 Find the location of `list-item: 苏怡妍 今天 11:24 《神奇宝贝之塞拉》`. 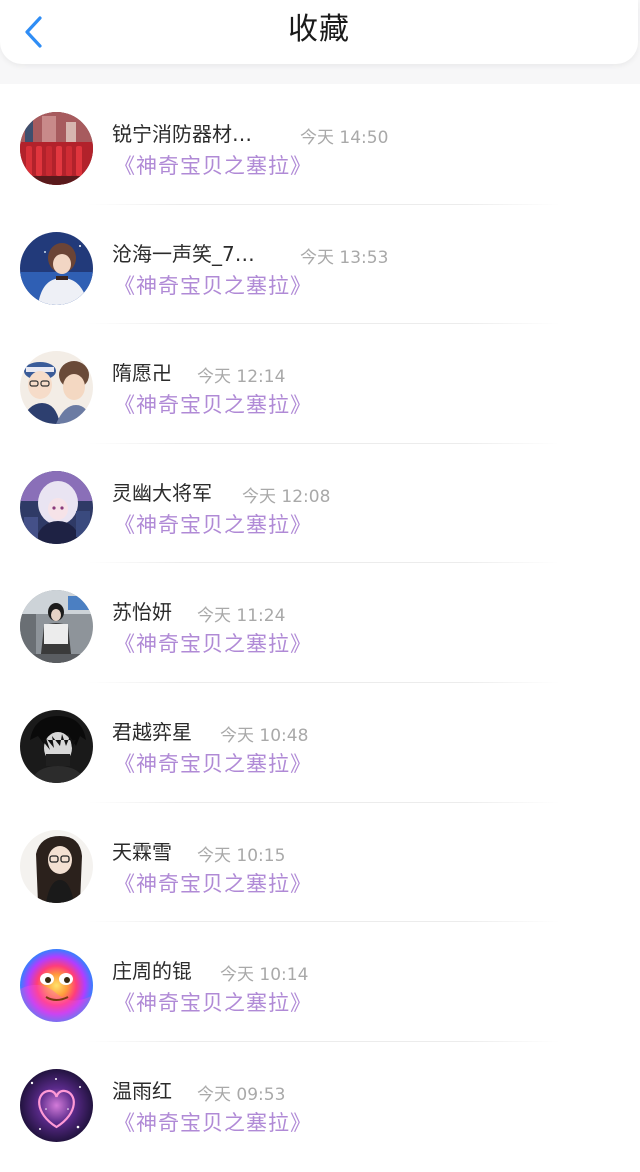

list-item: 苏怡妍 今天 11:24 《神奇宝贝之塞拉》 is located at coordinates (320, 622).